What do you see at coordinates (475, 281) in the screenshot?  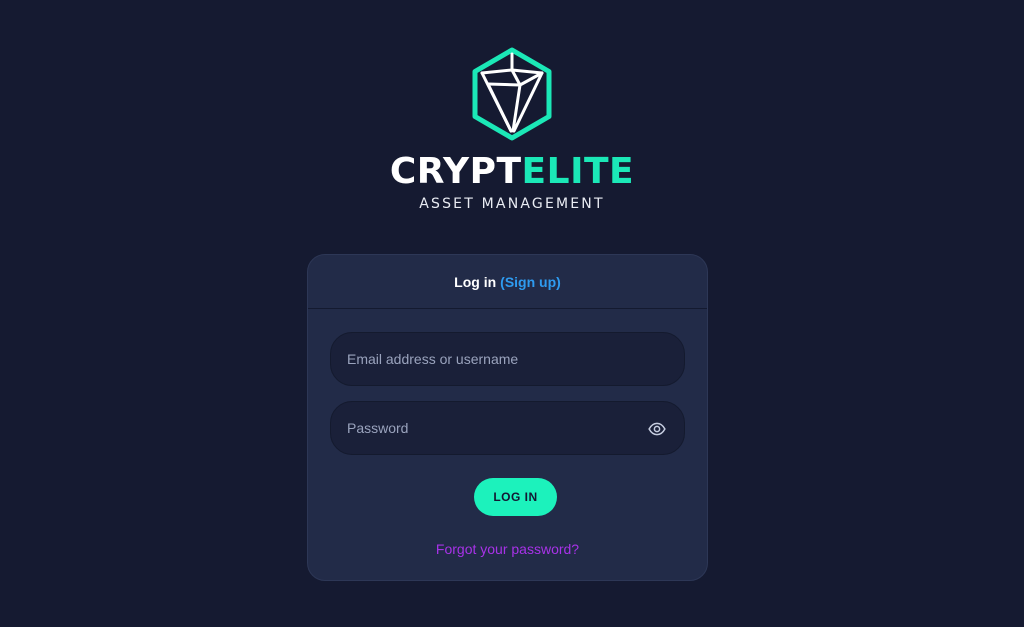 I see `login-title: Log in` at bounding box center [475, 281].